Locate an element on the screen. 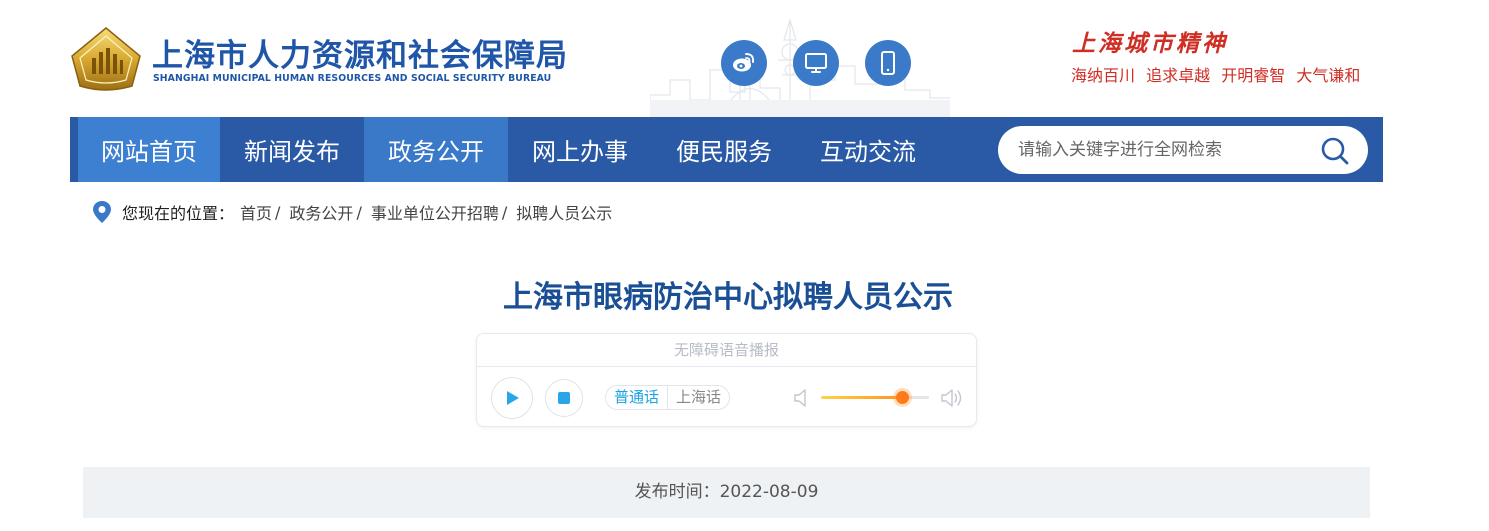 The image size is (1489, 531). play-icon is located at coordinates (513, 398).